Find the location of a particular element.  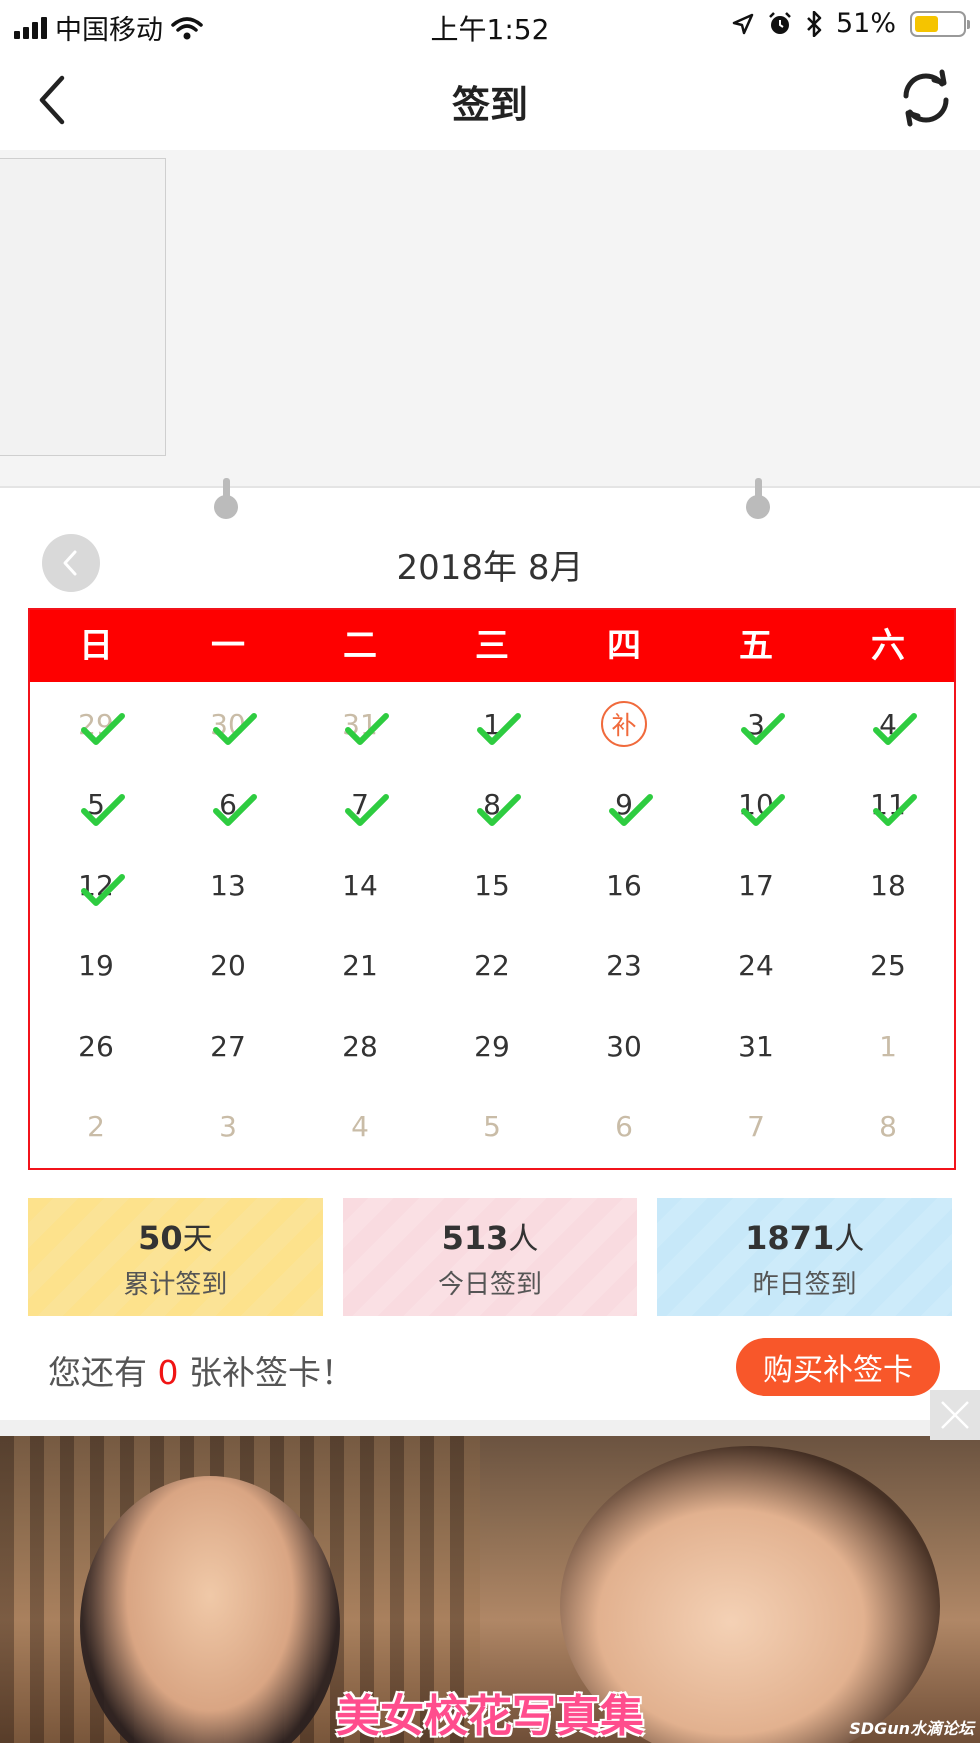

ad-caption: 美女校花写真集 is located at coordinates (490, 1716).